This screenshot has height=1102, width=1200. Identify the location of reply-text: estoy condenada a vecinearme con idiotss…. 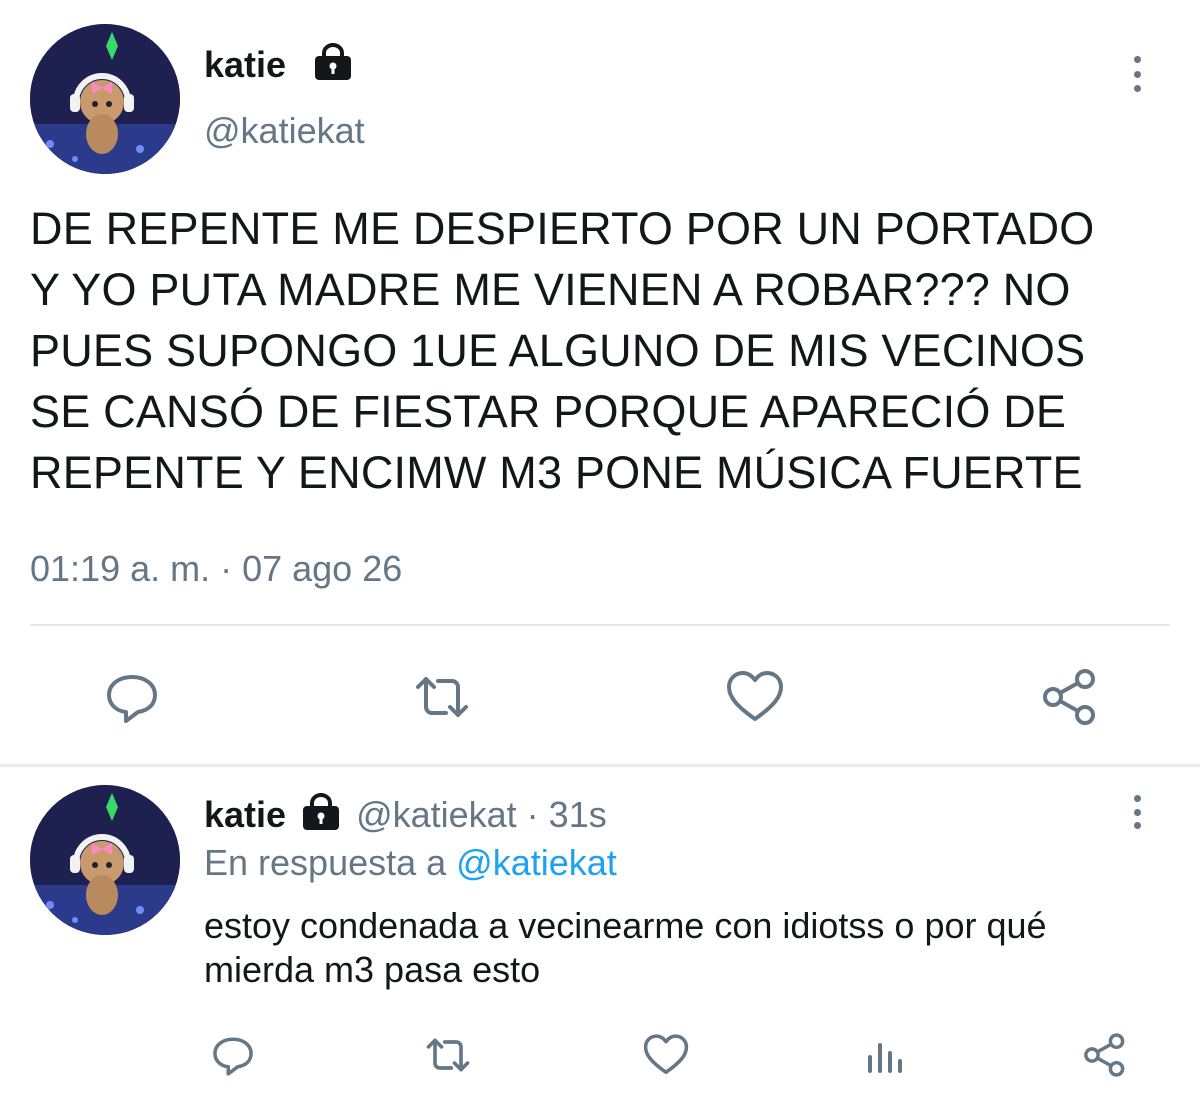
(694, 948).